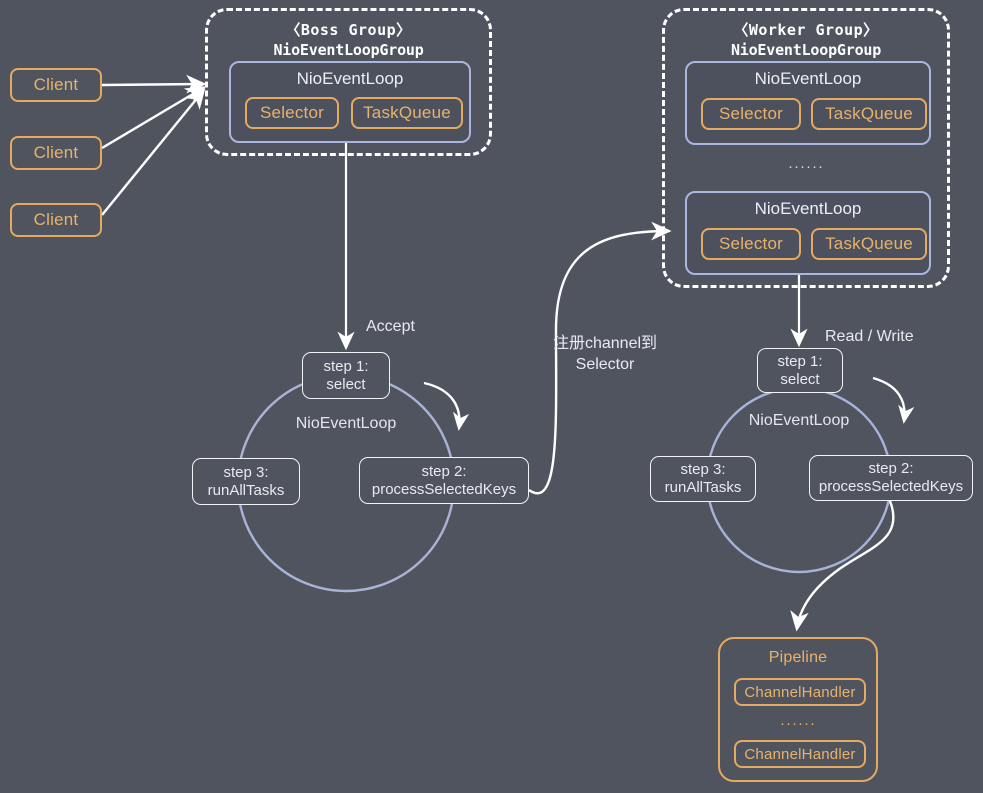  What do you see at coordinates (806, 50) in the screenshot?
I see `worker-group-subtitle: NioEventLoopGroup` at bounding box center [806, 50].